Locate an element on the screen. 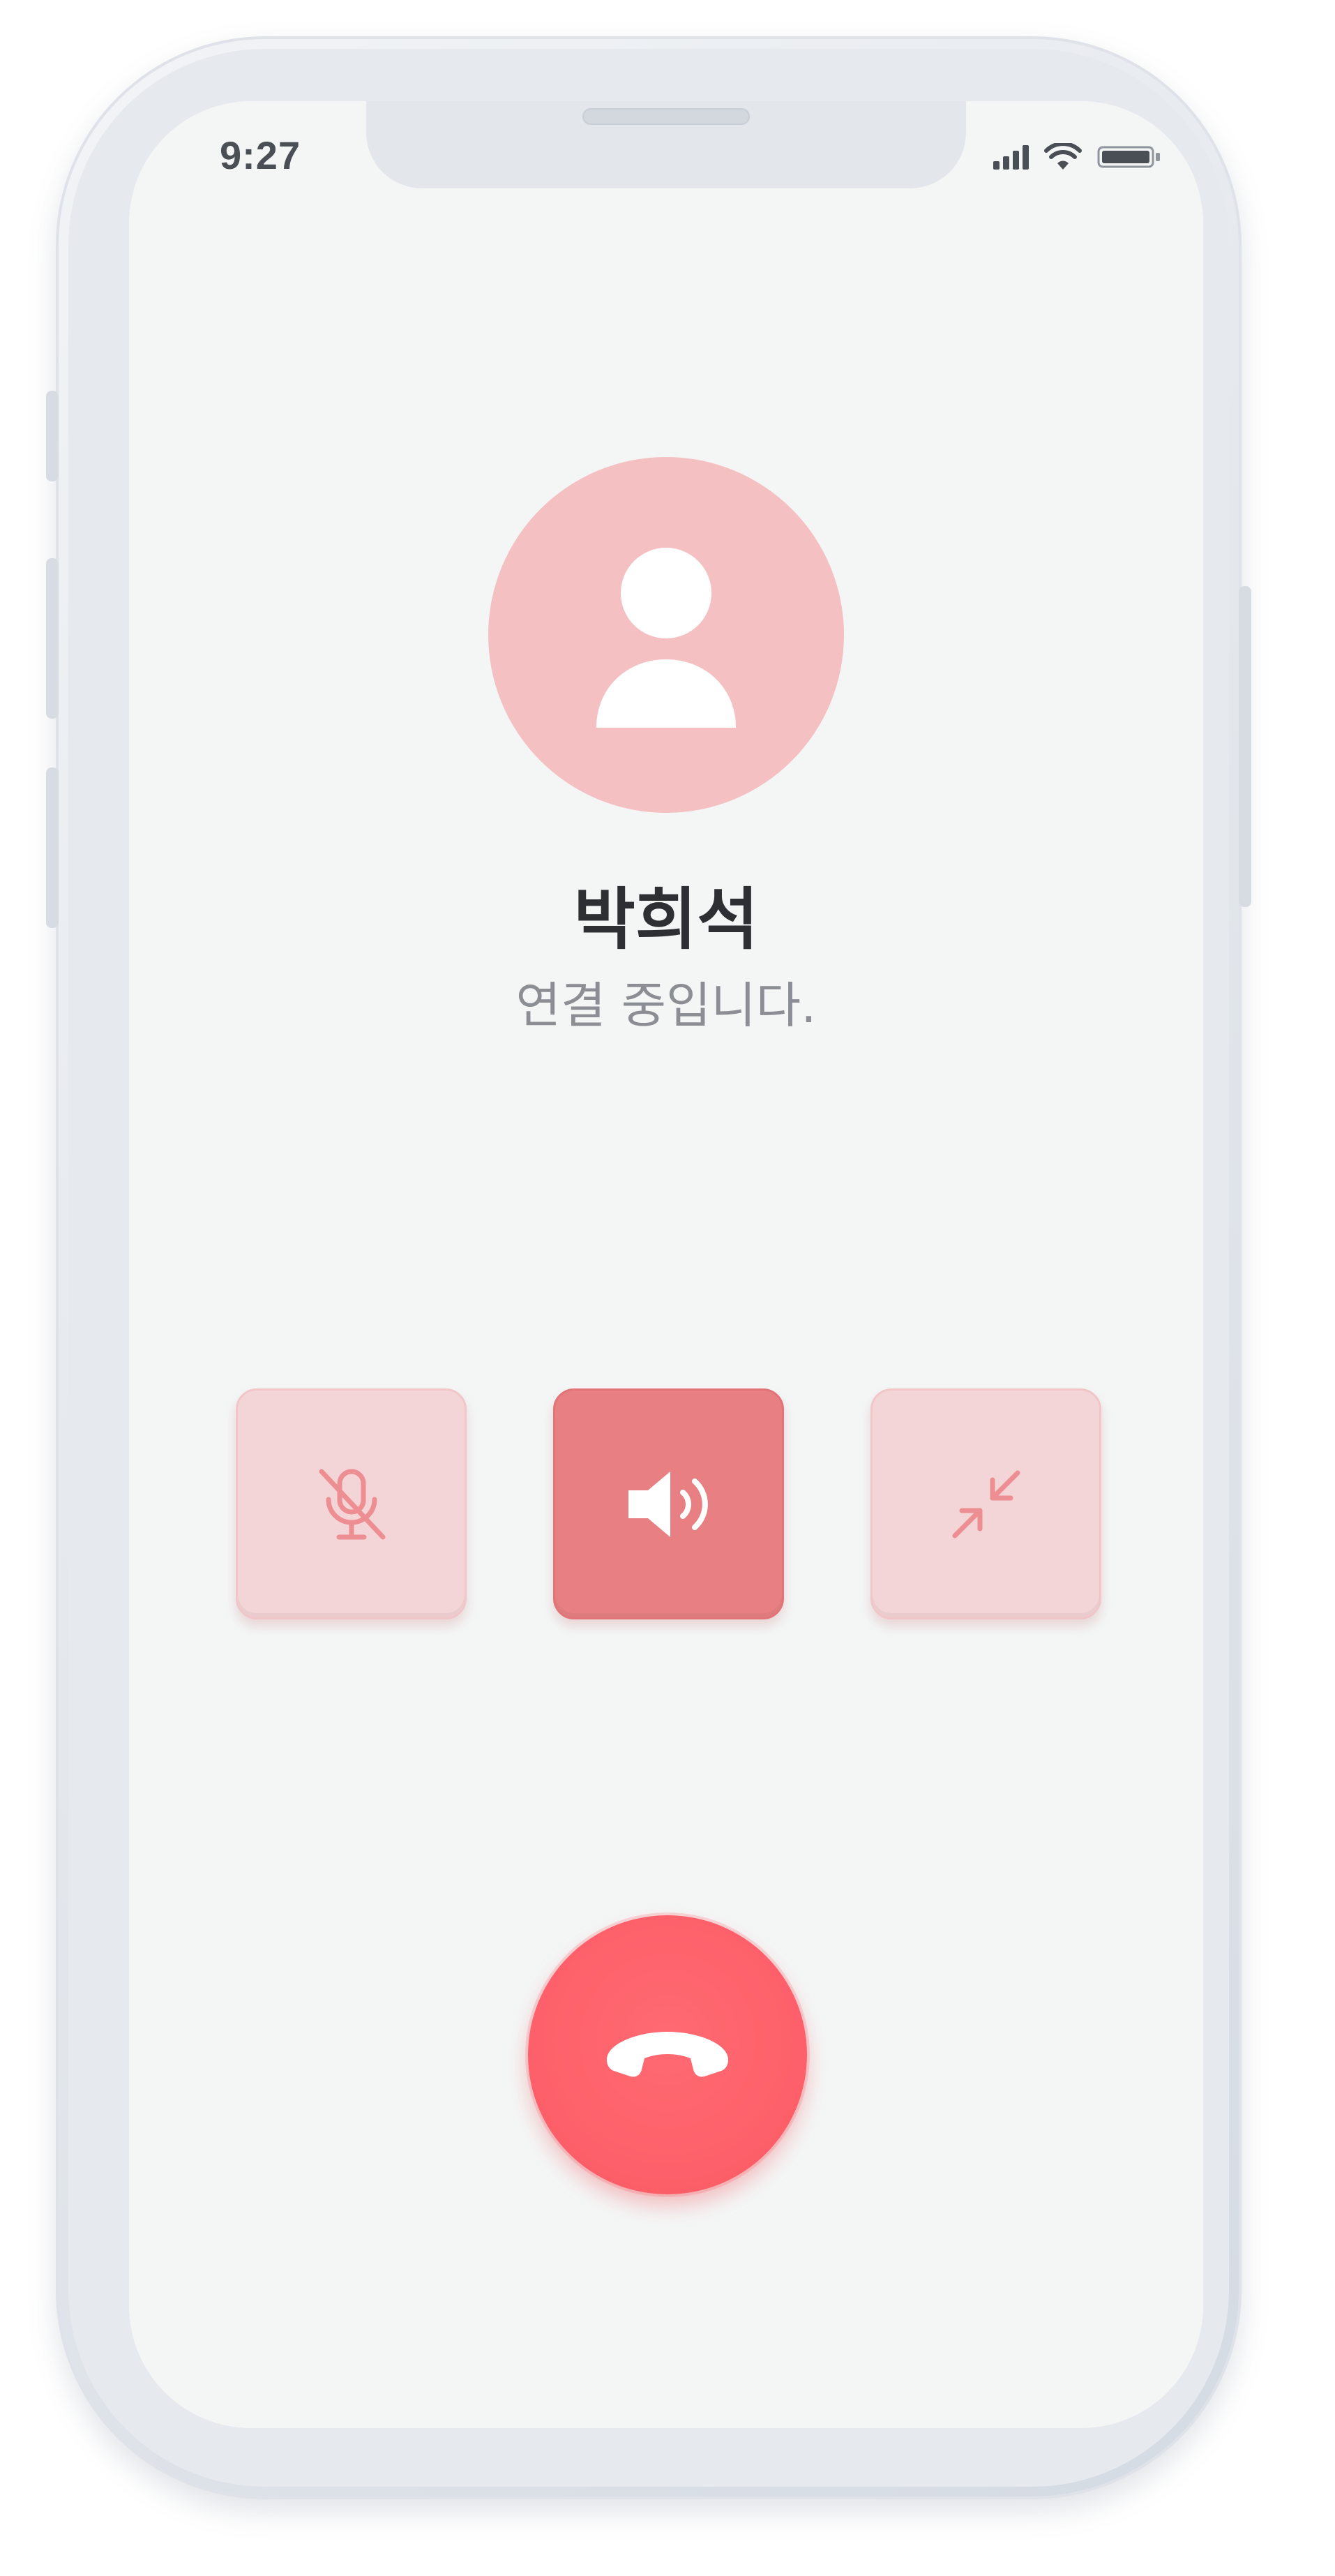  minimize-button is located at coordinates (985, 1503).